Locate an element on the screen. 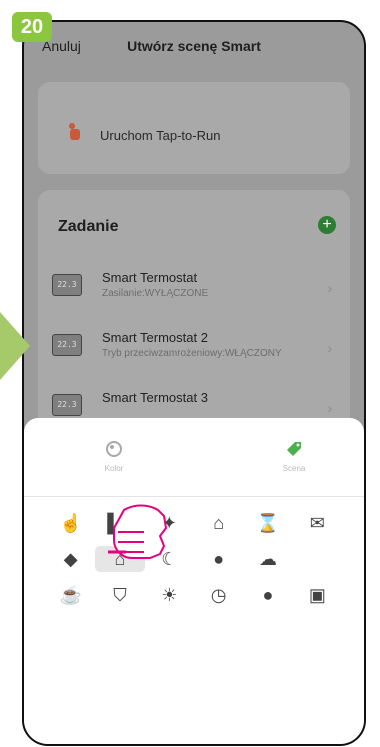 This screenshot has height=747, width=380. drop-icon: ● is located at coordinates (267, 595).